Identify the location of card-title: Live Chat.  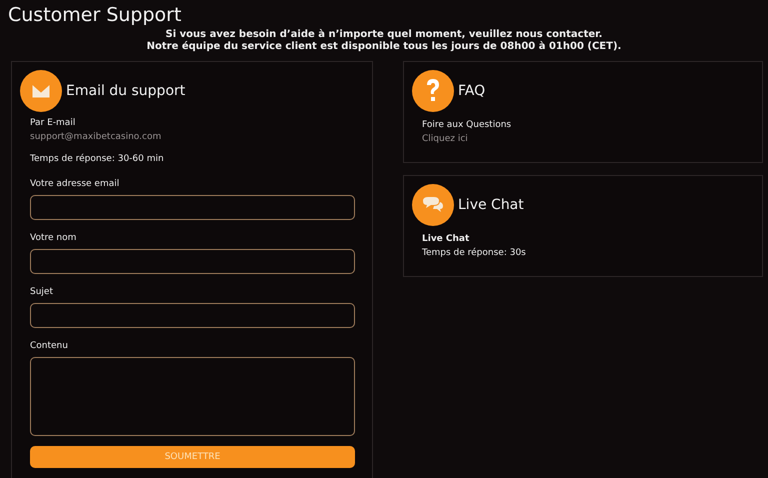
(491, 205).